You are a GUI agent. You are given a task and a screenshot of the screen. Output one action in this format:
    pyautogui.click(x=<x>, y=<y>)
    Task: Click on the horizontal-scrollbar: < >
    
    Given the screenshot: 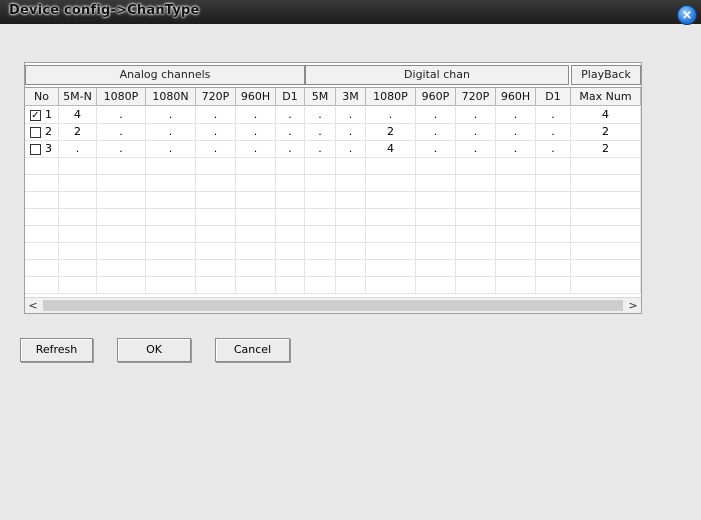 What is the action you would take?
    pyautogui.click(x=333, y=305)
    